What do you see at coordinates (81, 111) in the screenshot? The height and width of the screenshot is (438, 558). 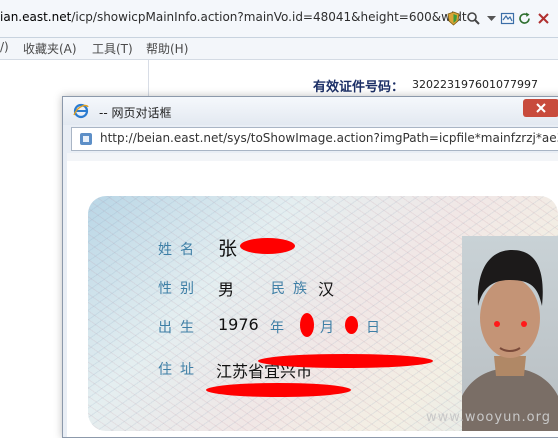 I see `ie-logo-icon` at bounding box center [81, 111].